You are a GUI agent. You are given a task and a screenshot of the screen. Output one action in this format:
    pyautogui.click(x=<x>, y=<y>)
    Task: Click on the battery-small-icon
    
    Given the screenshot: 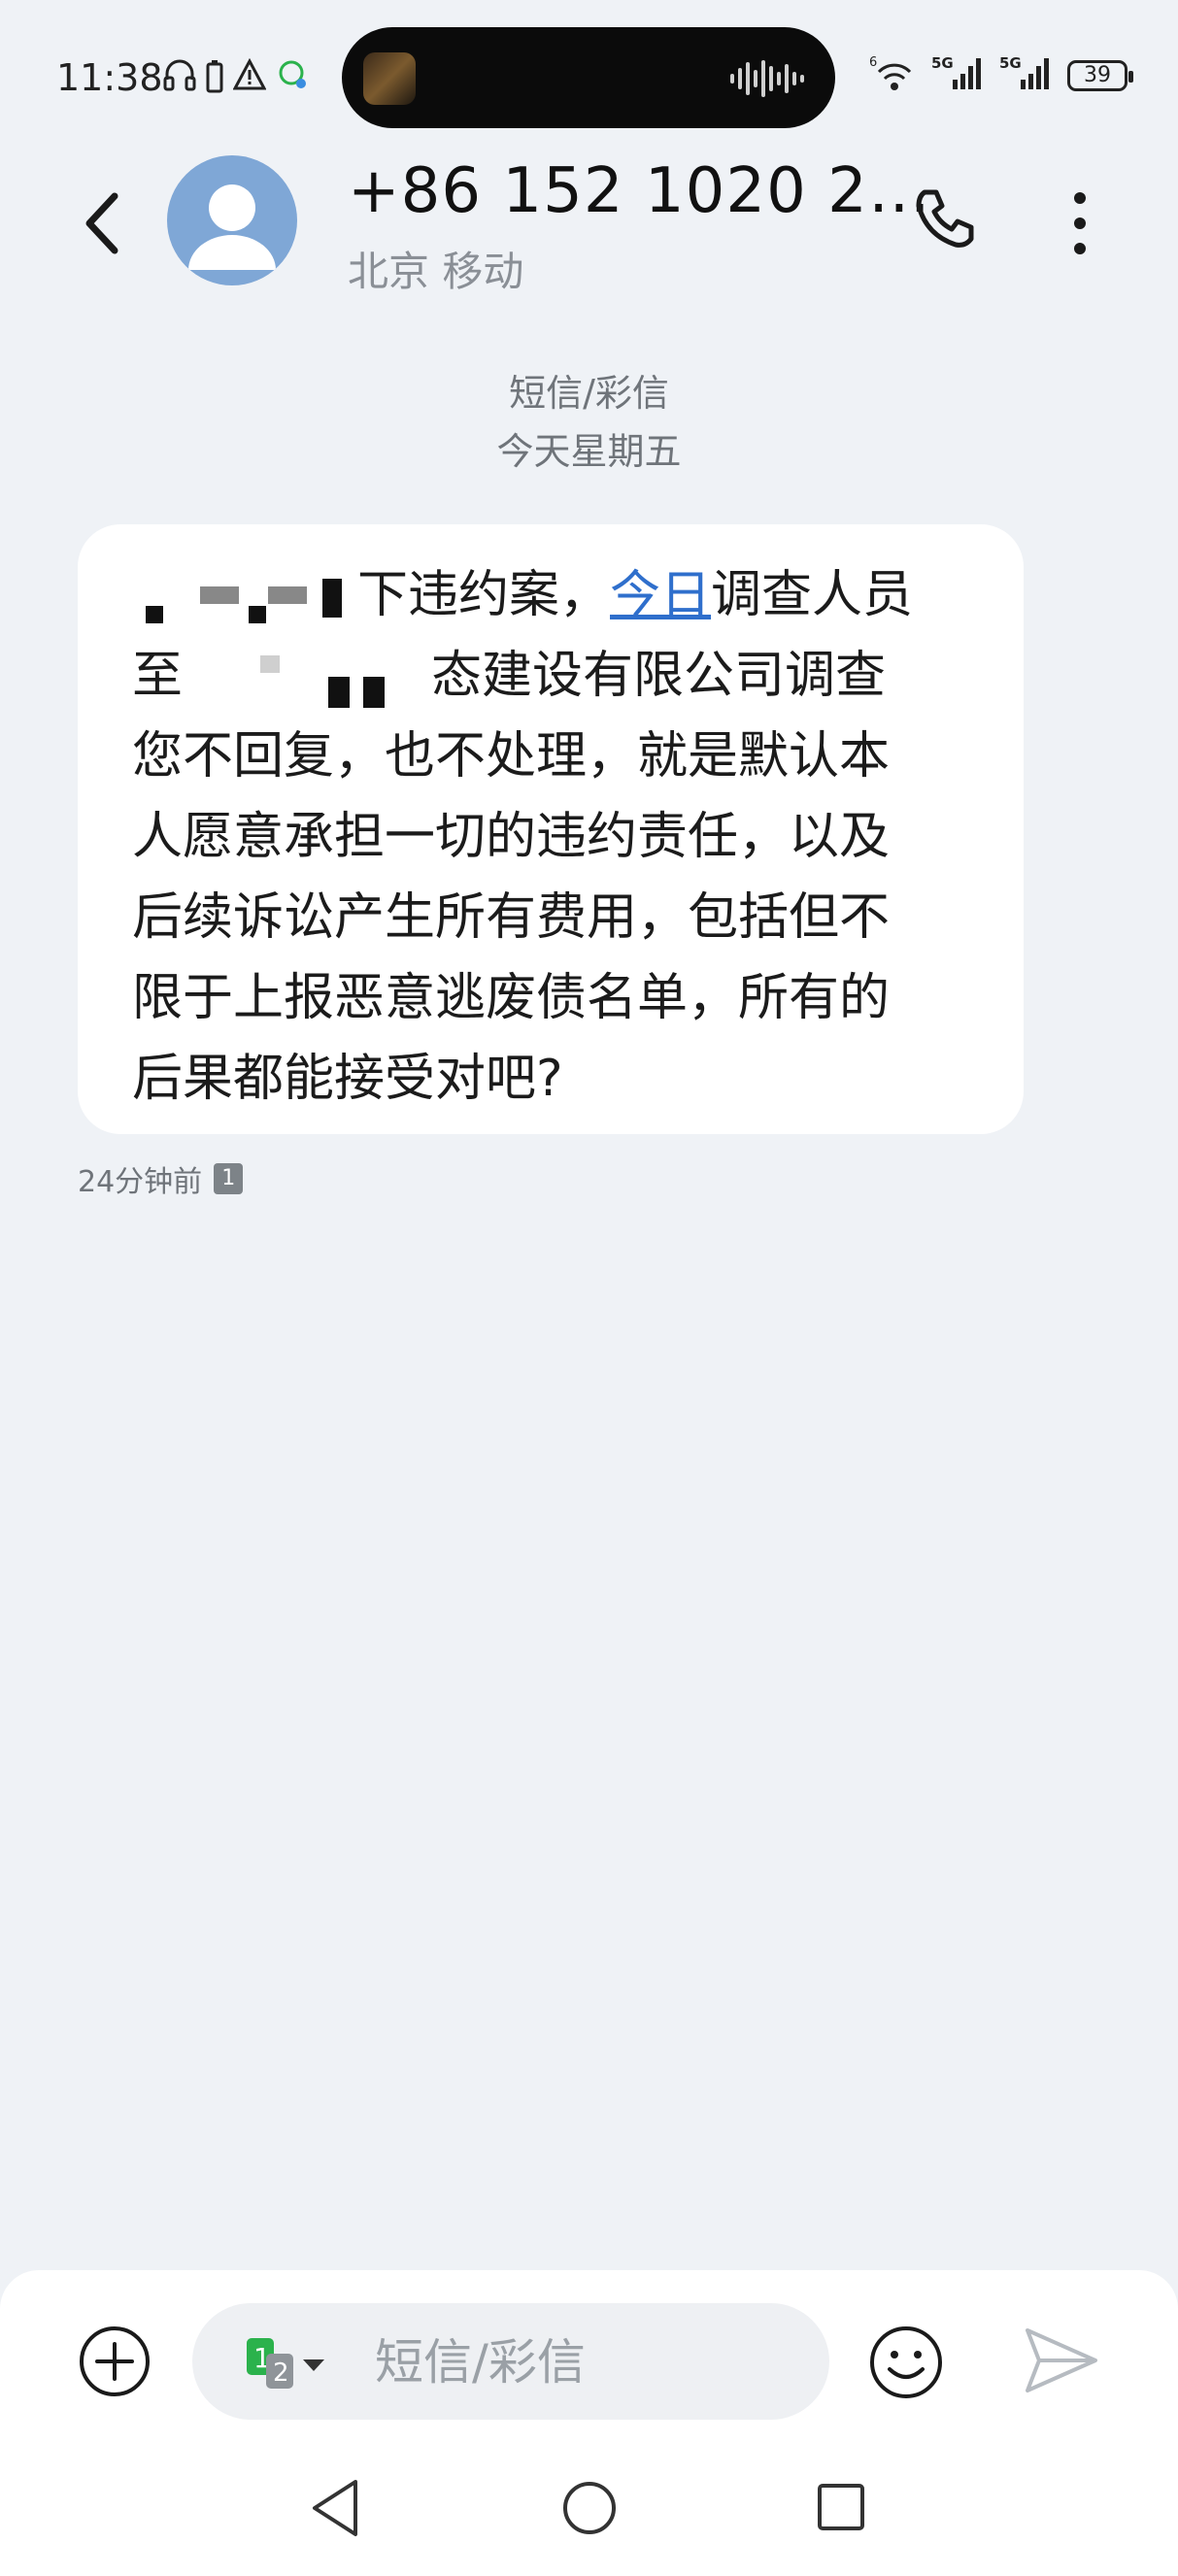 What is the action you would take?
    pyautogui.click(x=214, y=76)
    